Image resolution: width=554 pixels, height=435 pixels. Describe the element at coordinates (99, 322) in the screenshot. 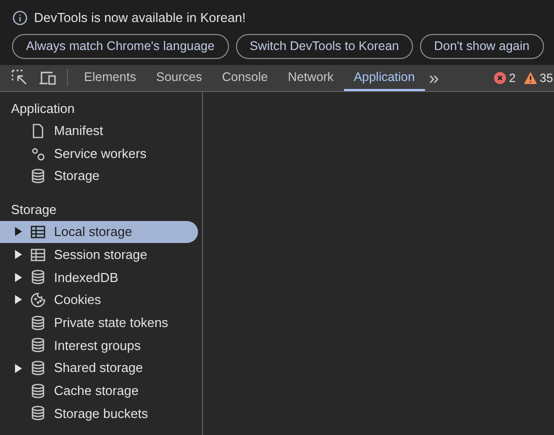

I see `sidebar-item: Private state tokens` at that location.